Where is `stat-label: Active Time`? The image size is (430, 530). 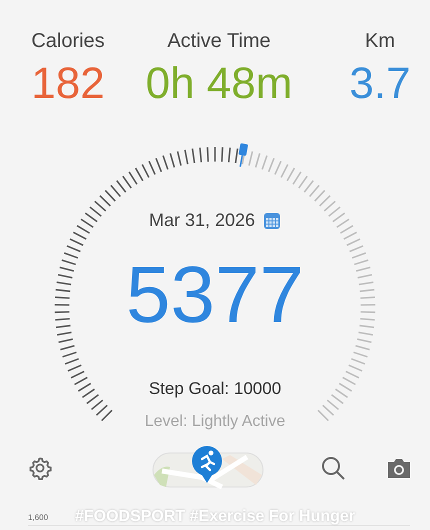 stat-label: Active Time is located at coordinates (219, 41).